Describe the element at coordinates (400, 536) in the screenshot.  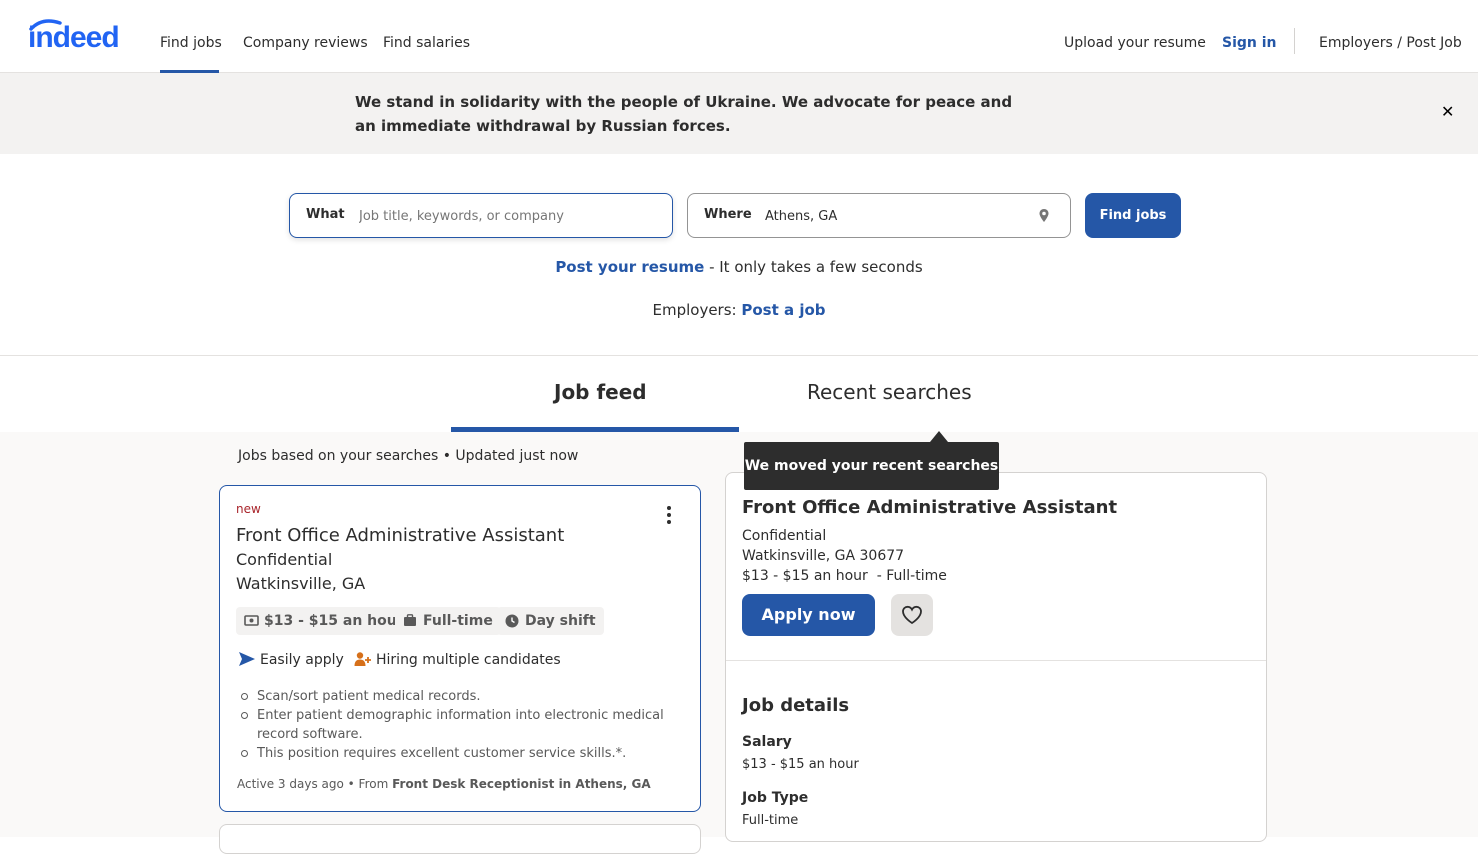
I see `job-title: Front Office Administrative Assistant` at that location.